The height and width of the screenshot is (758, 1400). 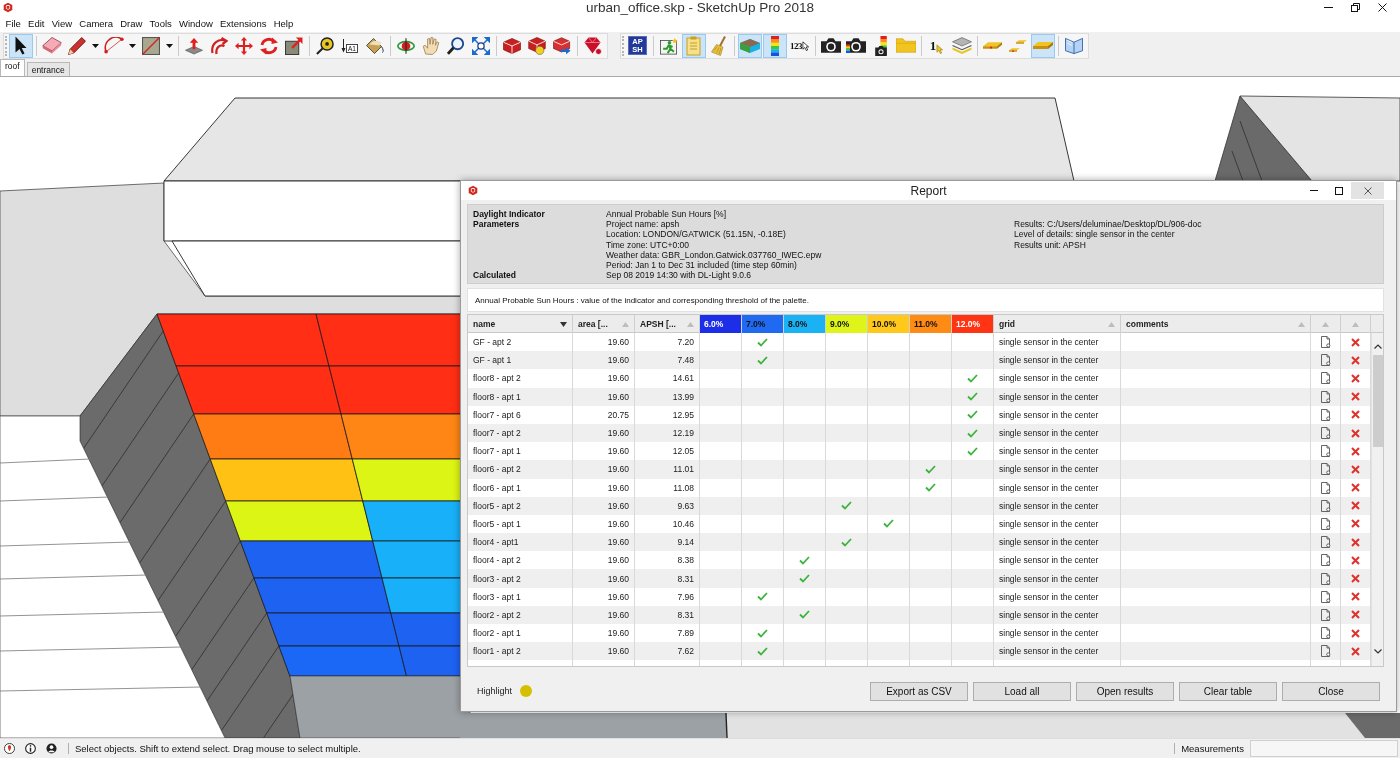 What do you see at coordinates (1314, 190) in the screenshot?
I see `minimize-icon` at bounding box center [1314, 190].